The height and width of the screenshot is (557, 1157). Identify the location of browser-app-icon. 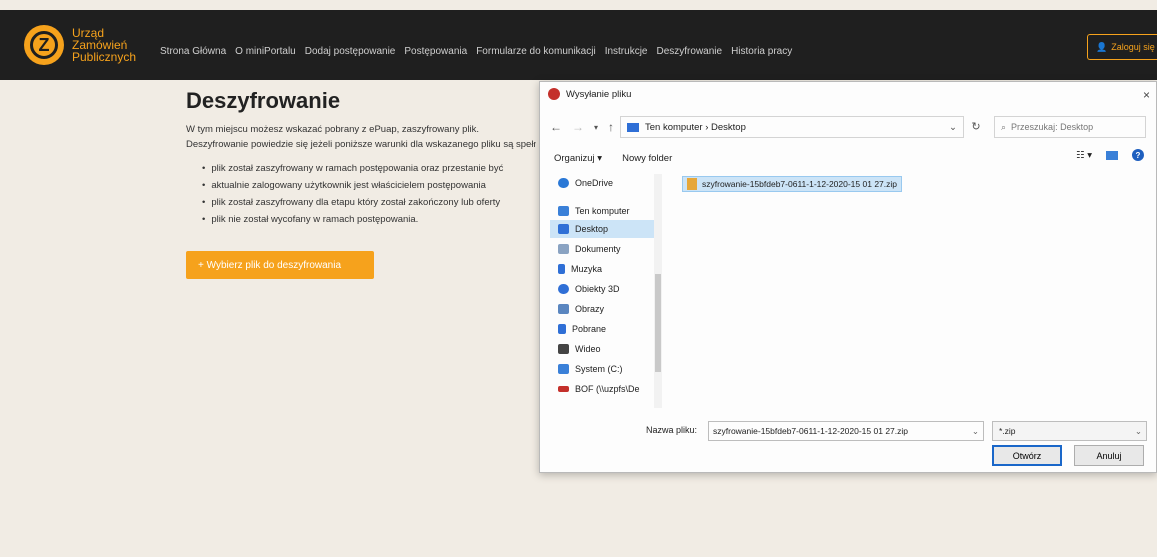
(554, 94).